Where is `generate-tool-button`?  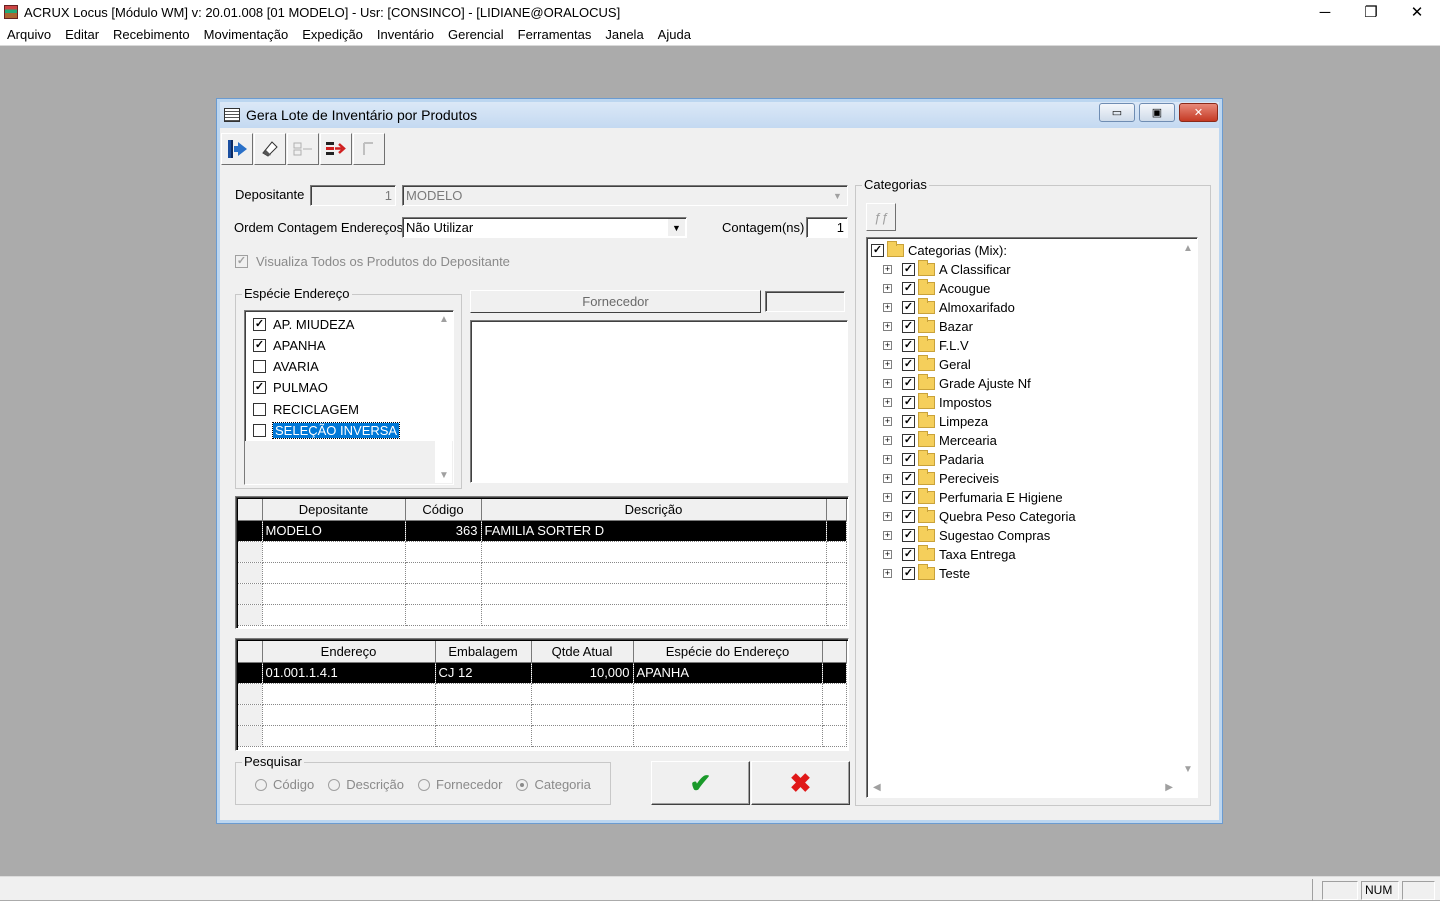
generate-tool-button is located at coordinates (336, 149).